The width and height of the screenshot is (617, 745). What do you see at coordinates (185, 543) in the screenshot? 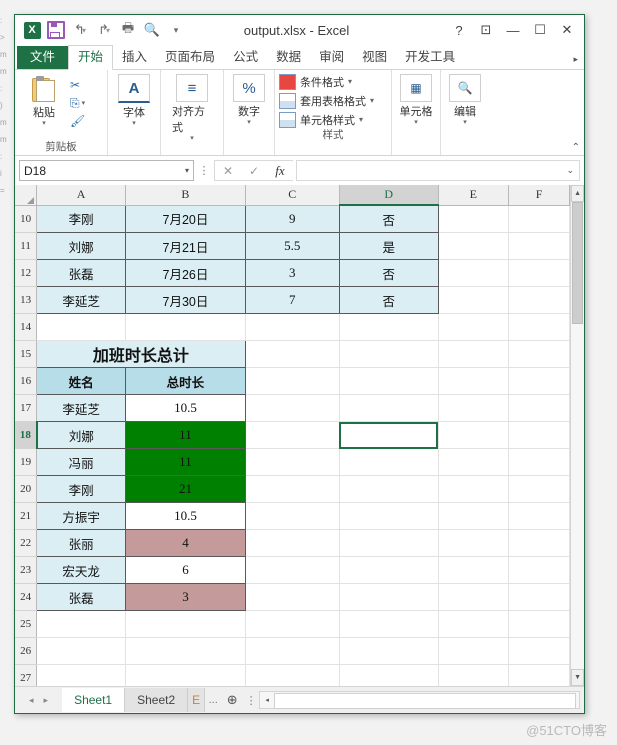
I see `grid-cell: 4` at bounding box center [185, 543].